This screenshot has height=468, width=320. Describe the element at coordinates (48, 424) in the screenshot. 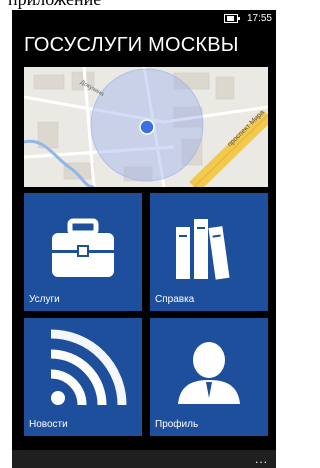

I see `tile-news-label: Новости` at that location.